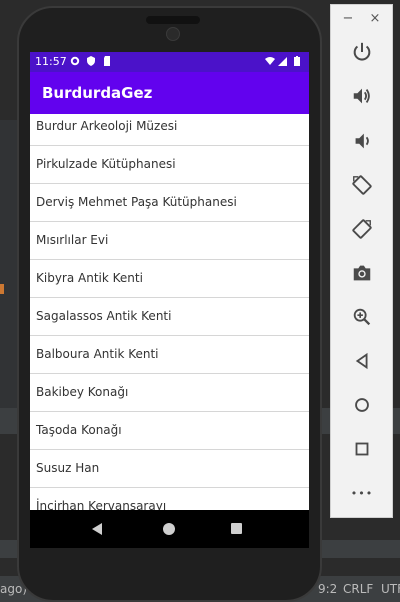  I want to click on signal-icon, so click(282, 61).